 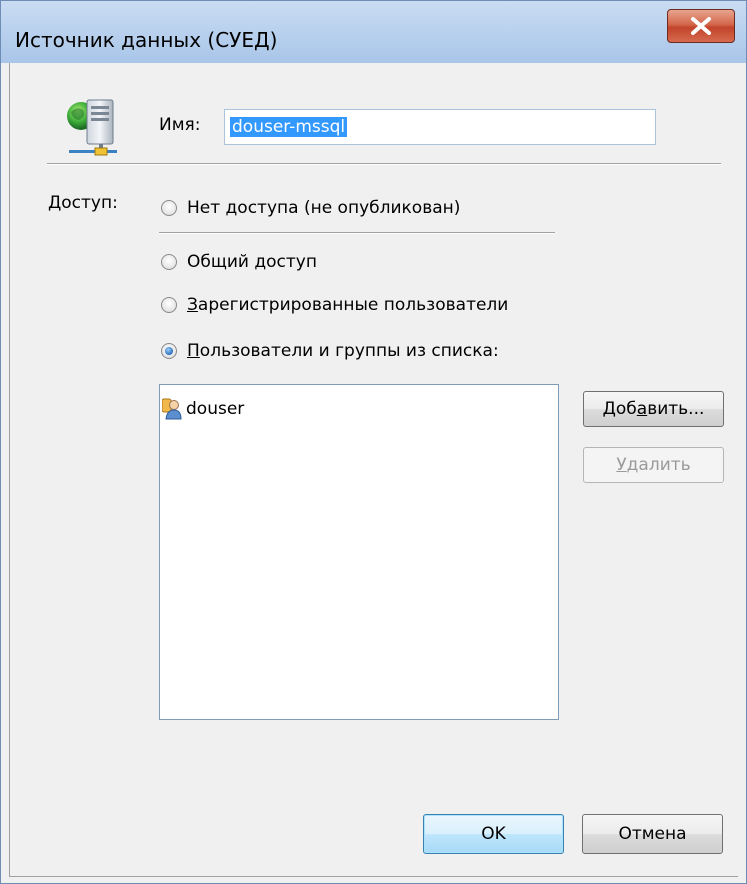 I want to click on radio-label: Общий доступ, so click(x=252, y=262).